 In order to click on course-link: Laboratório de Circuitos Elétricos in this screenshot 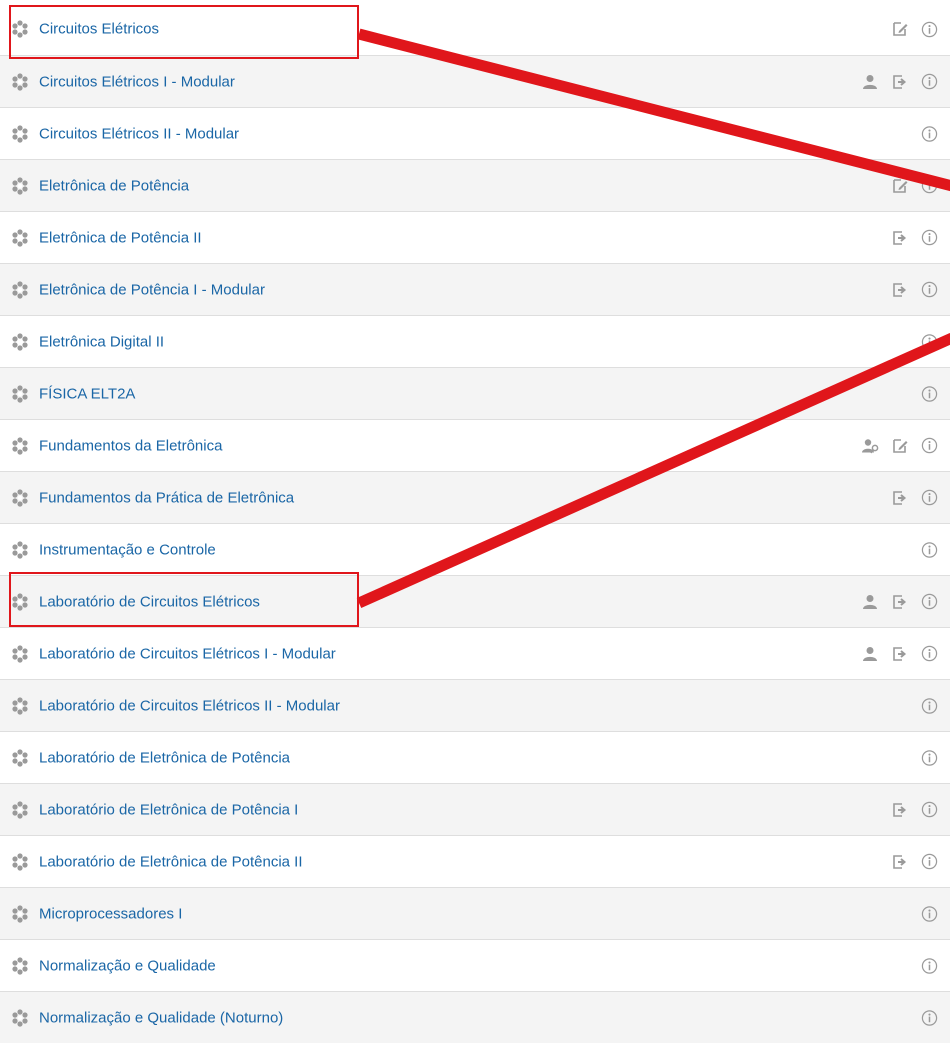, I will do `click(149, 601)`.